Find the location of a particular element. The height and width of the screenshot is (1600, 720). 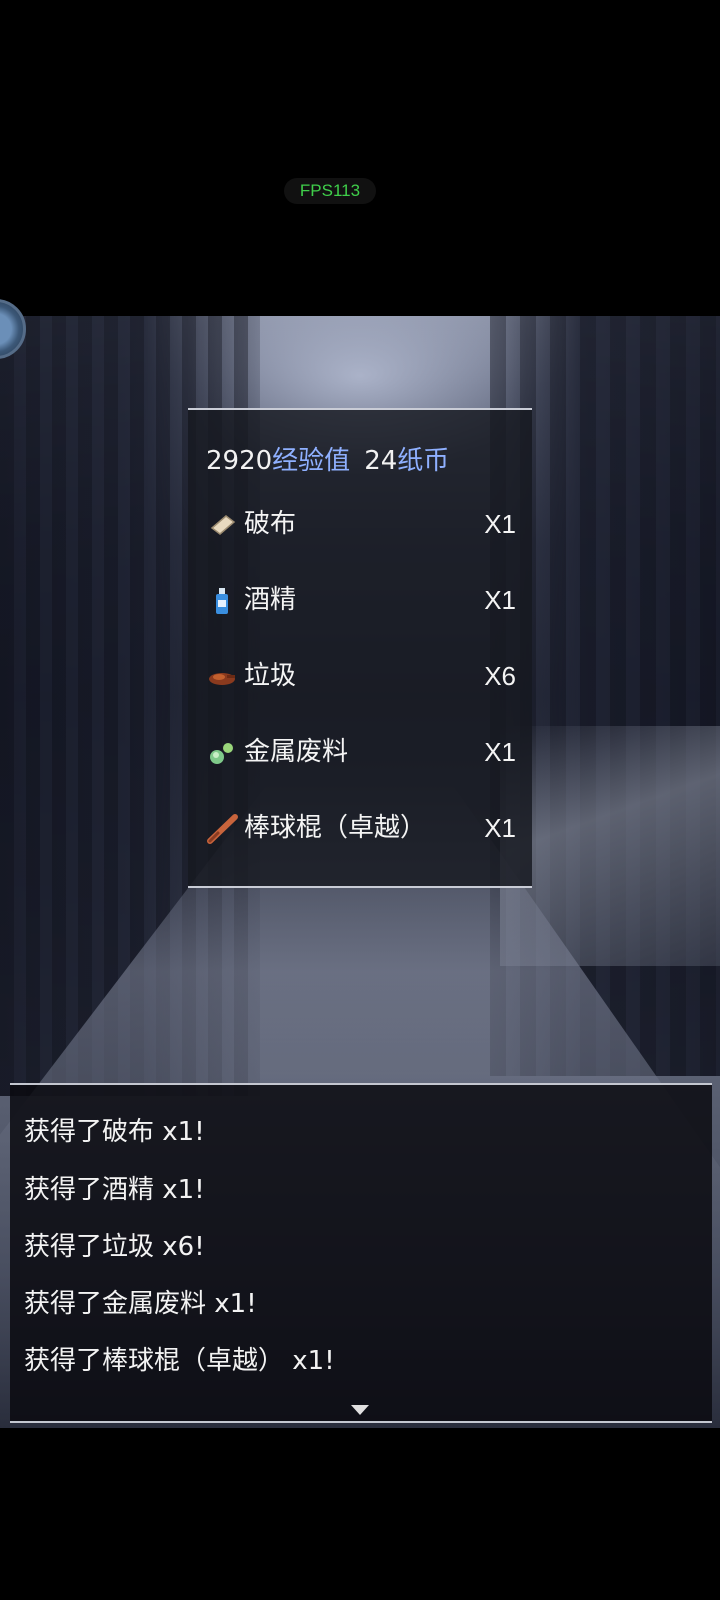

reward-item: 破布 X1 is located at coordinates (361, 524).